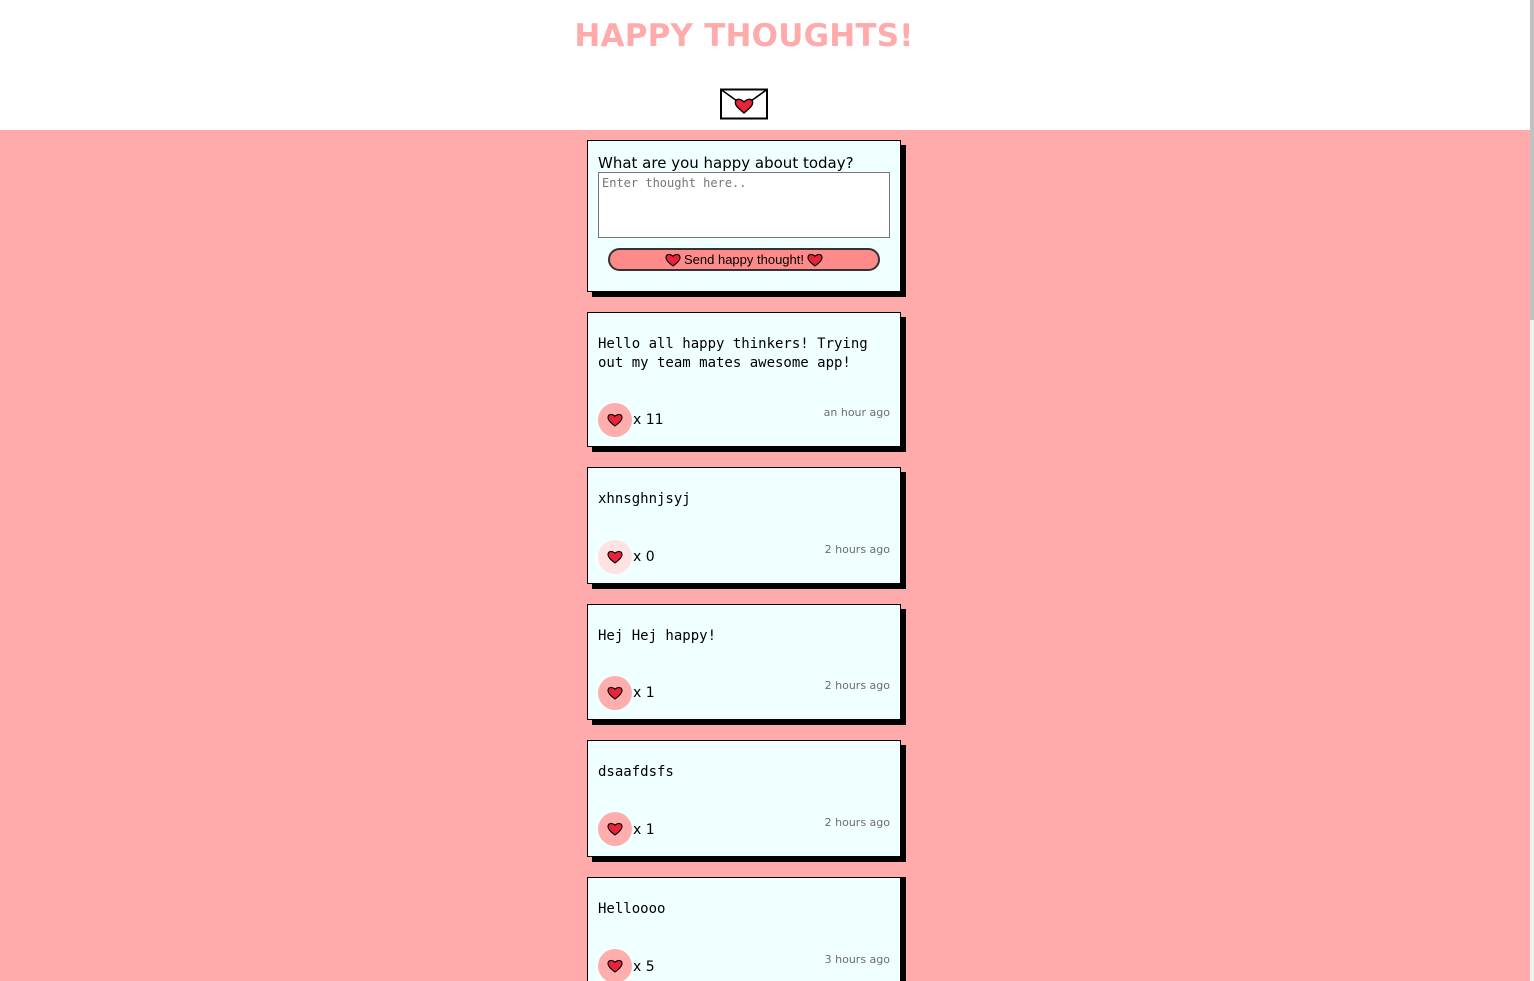 This screenshot has height=981, width=1534. I want to click on thought-card: Hej Hej happy! x 1 2 hours ago, so click(744, 662).